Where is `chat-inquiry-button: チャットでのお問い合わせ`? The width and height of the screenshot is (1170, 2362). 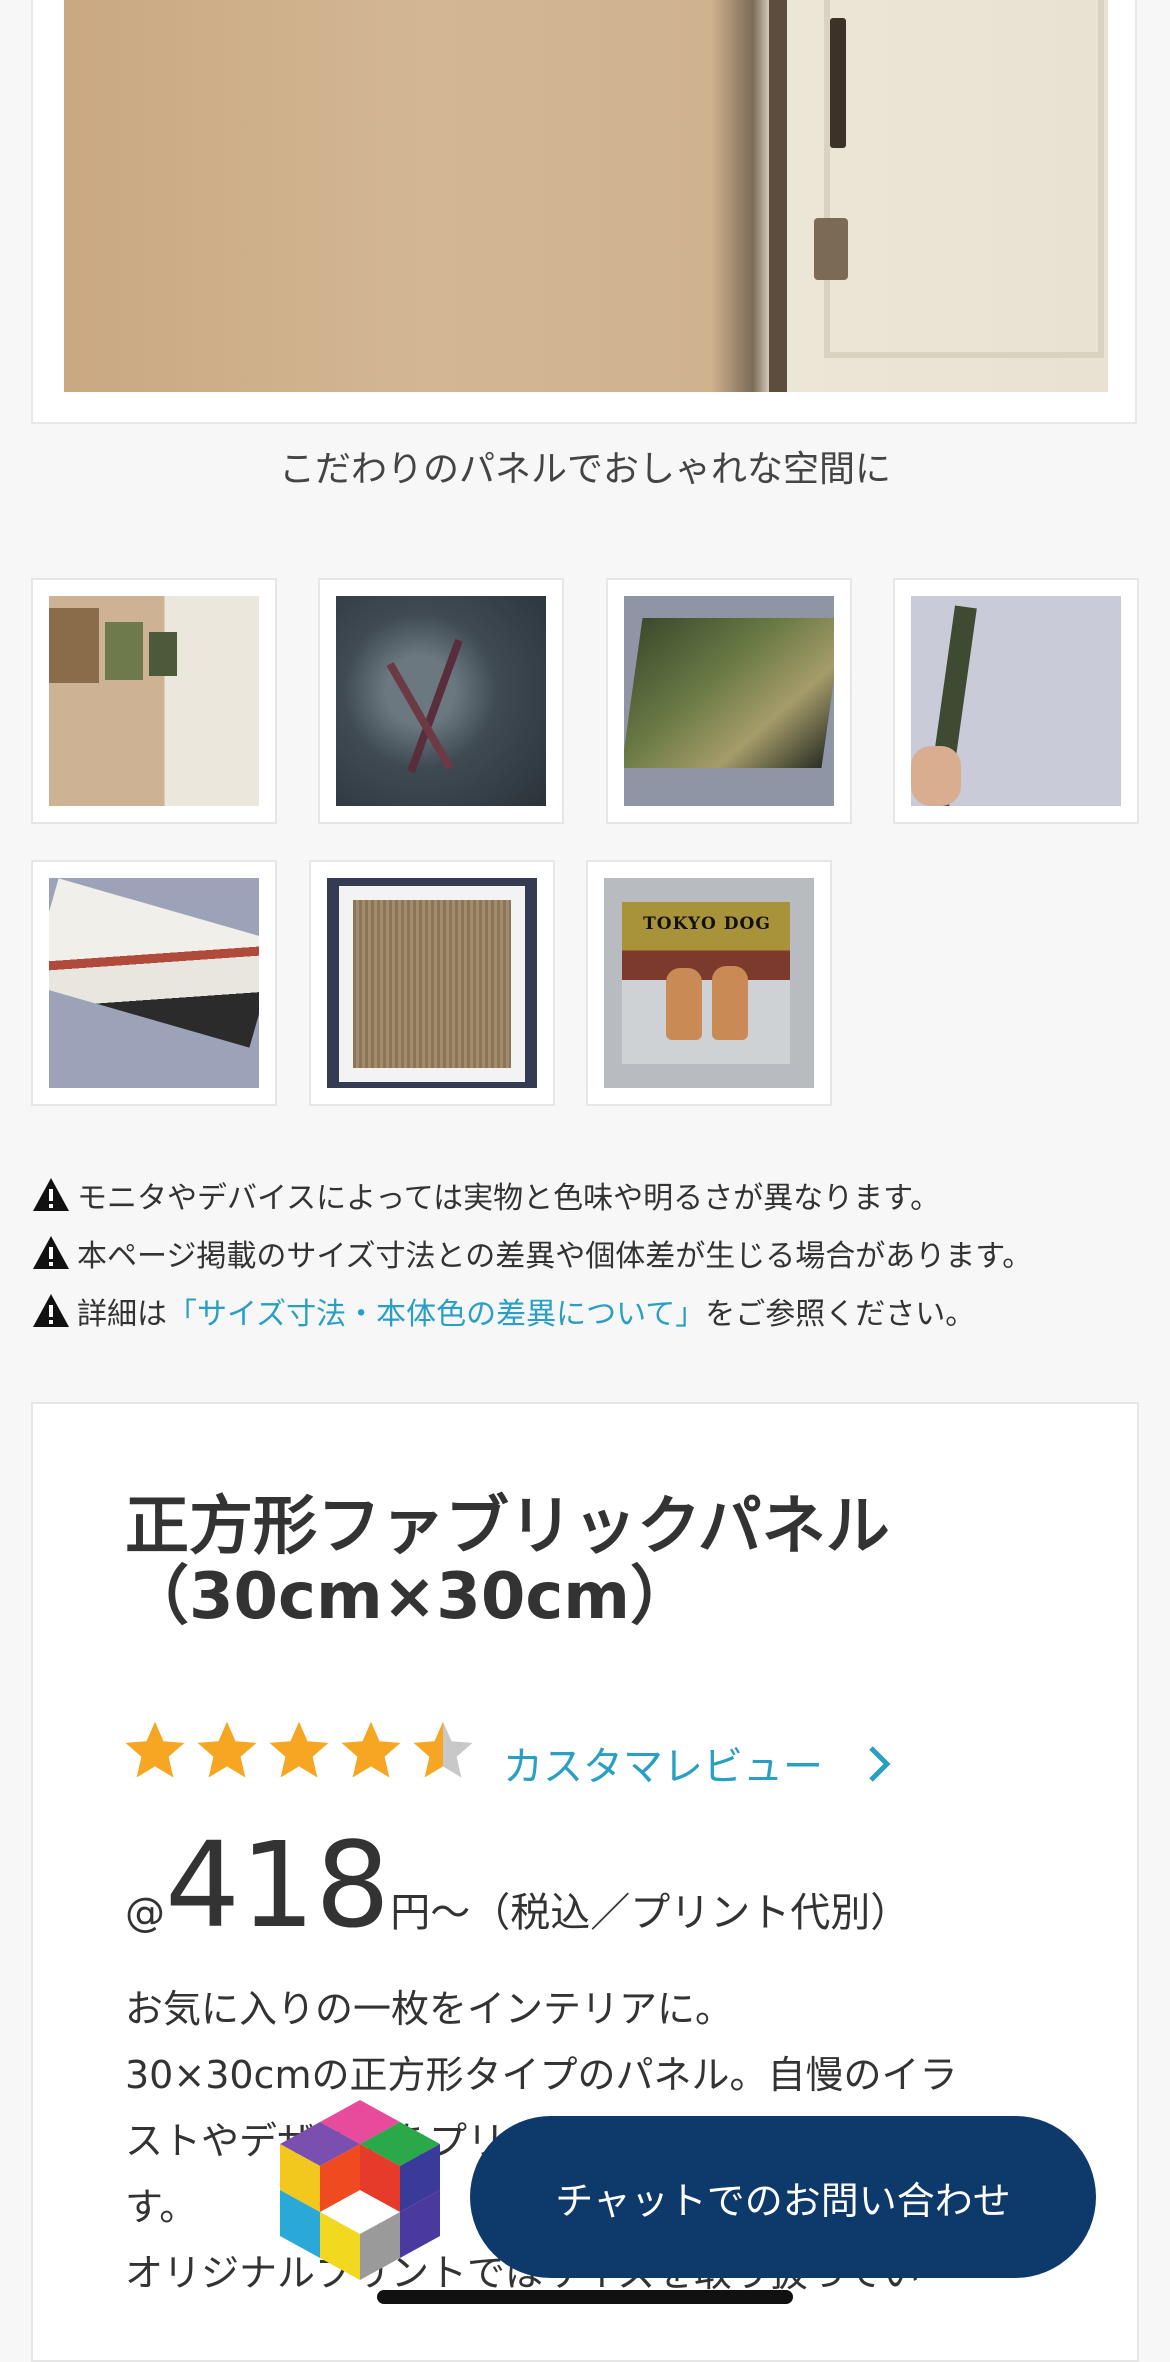
chat-inquiry-button: チャットでのお問い合わせ is located at coordinates (783, 2197).